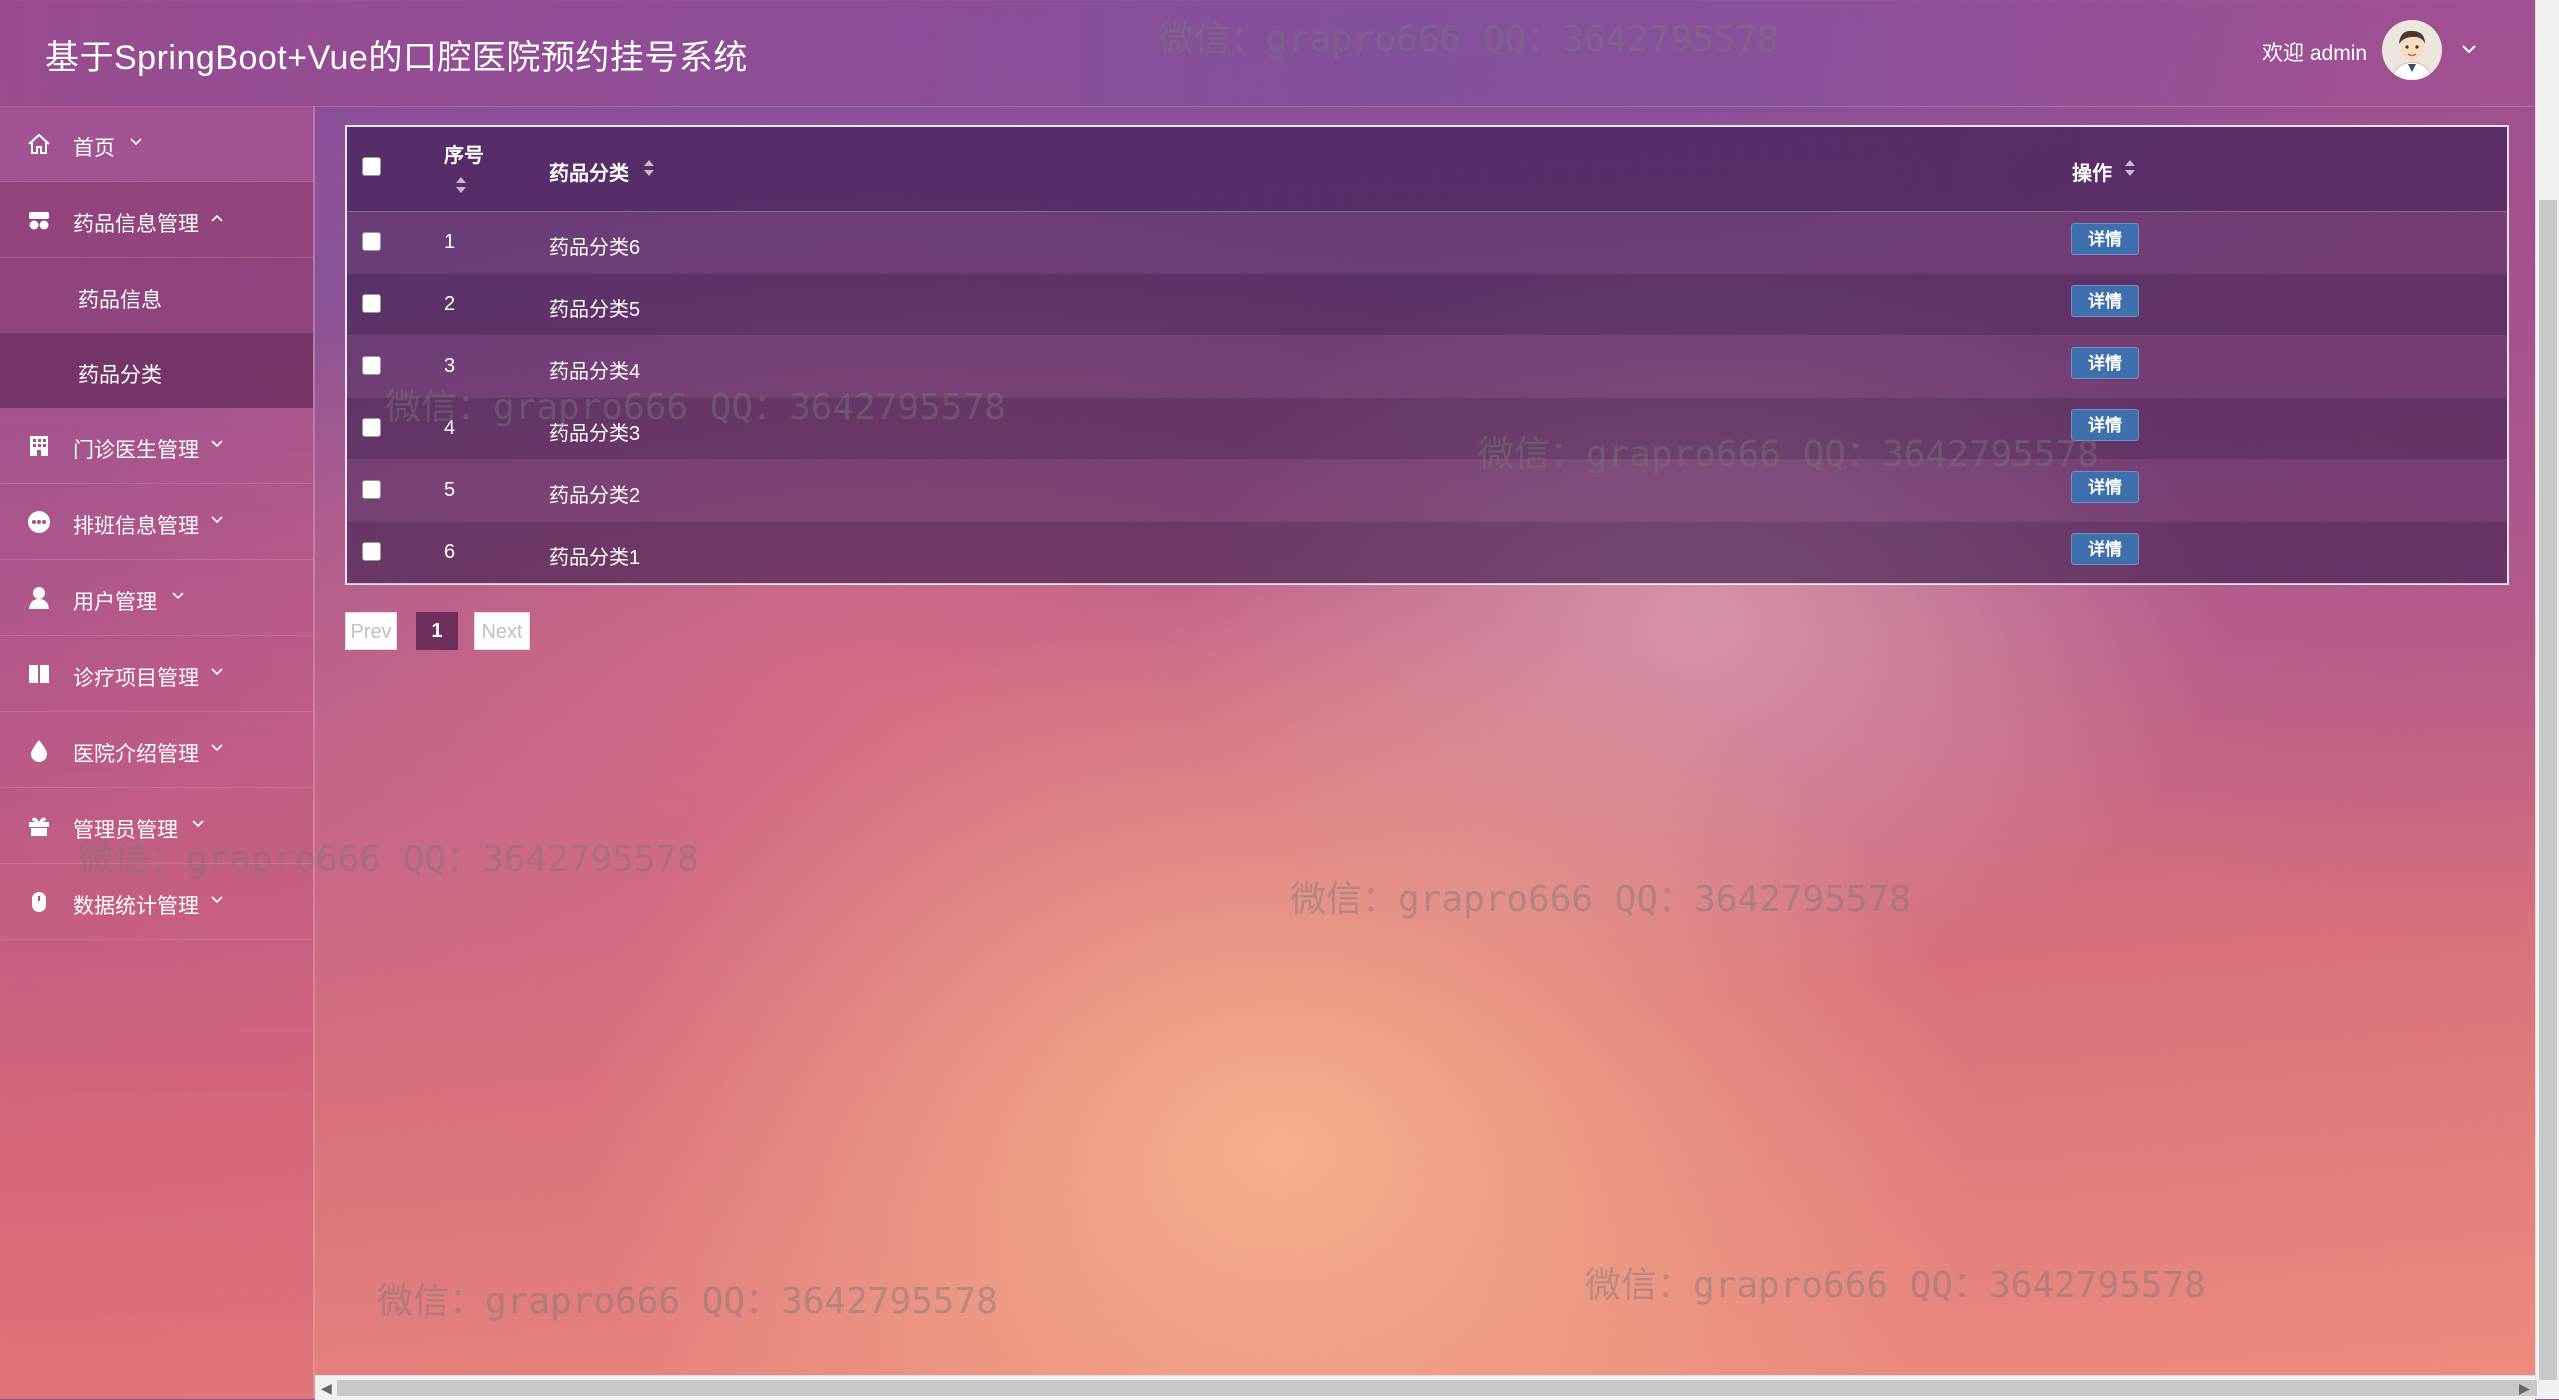 This screenshot has height=1400, width=2559. Describe the element at coordinates (1427, 169) in the screenshot. I see `table-header: 序号 药品分类 操作` at that location.